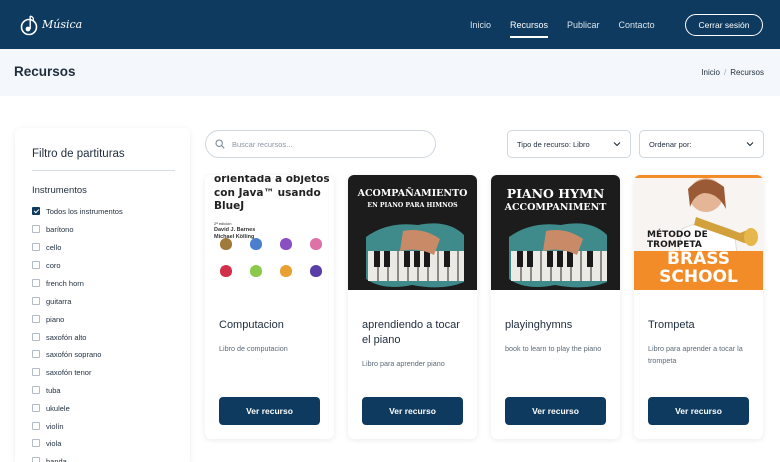 Image resolution: width=780 pixels, height=462 pixels. I want to click on card-description: book to learn to play the piano, so click(553, 348).